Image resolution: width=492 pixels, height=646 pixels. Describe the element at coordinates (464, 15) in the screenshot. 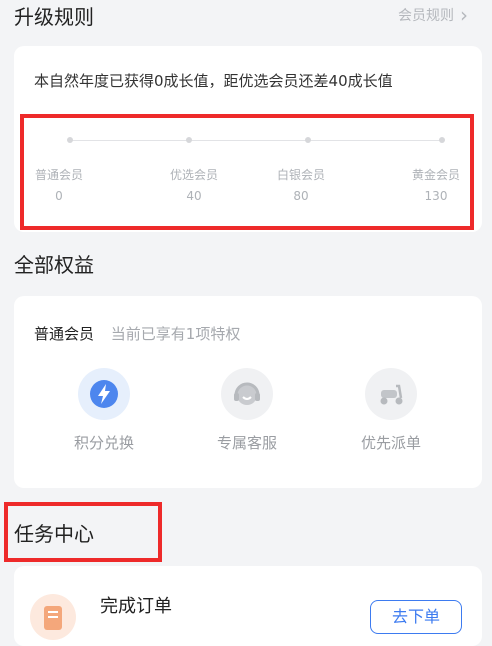

I see `chevron-right-icon: ›` at that location.